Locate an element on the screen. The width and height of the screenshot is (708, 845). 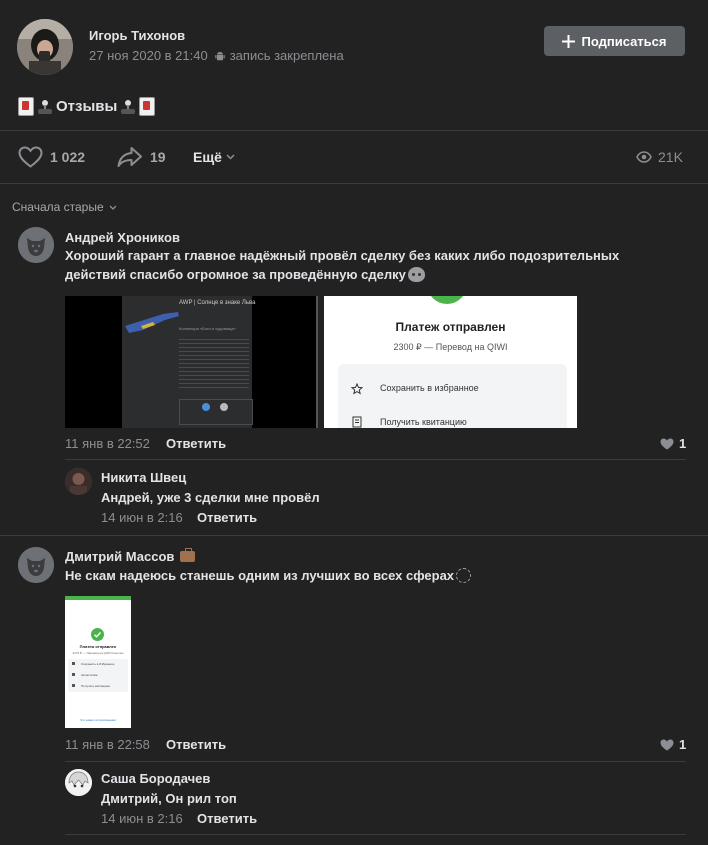
skin-collection: Коллекция «Боги и чудовища» is located at coordinates (207, 328).